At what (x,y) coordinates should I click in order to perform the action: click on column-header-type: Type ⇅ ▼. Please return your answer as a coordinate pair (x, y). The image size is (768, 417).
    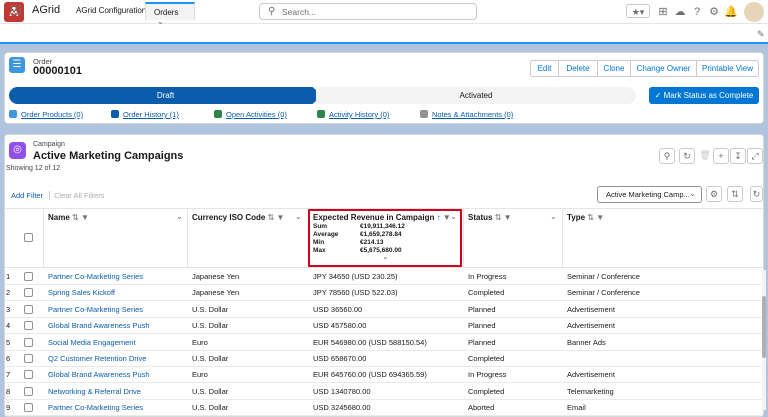
    Looking at the image, I should click on (585, 217).